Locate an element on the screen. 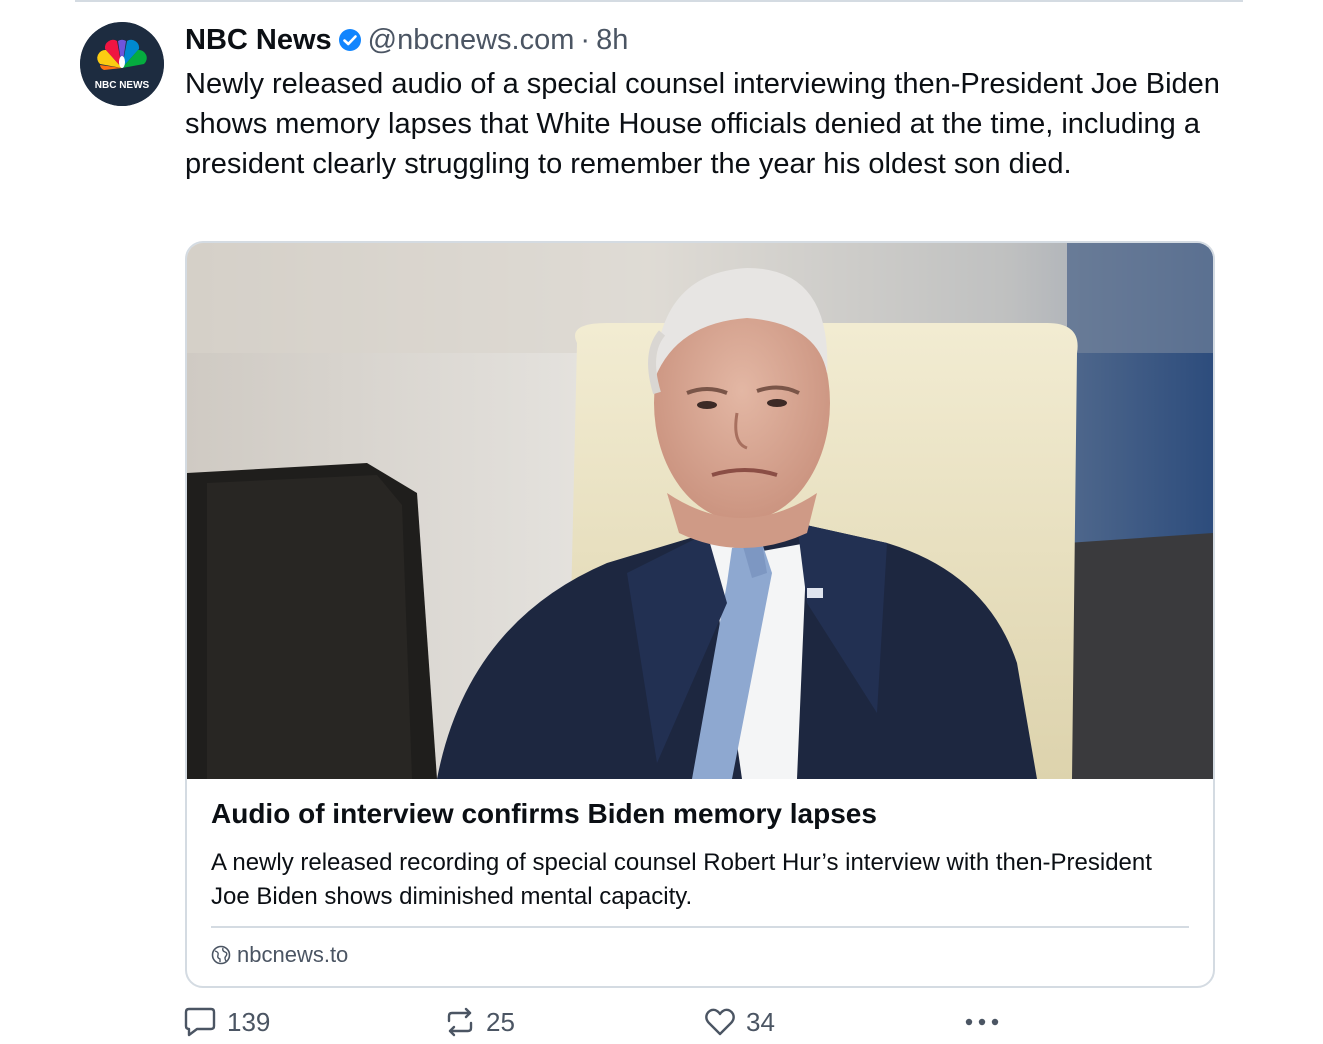 This screenshot has height=1044, width=1323. post-header: NBC News @nbcnews.com · 8h is located at coordinates (406, 40).